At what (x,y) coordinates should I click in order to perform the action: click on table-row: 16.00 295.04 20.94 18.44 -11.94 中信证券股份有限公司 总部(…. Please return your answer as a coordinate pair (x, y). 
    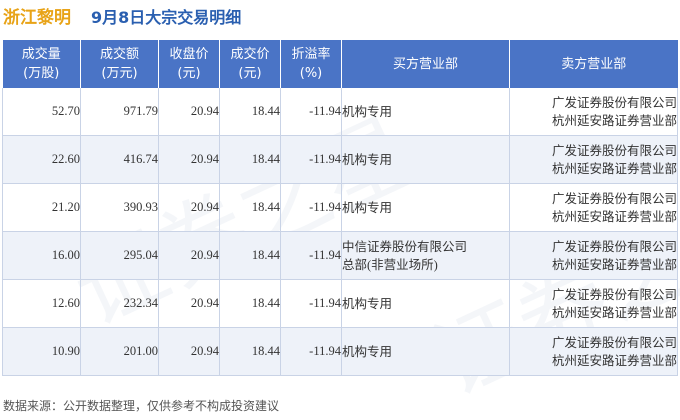
    Looking at the image, I should click on (340, 255).